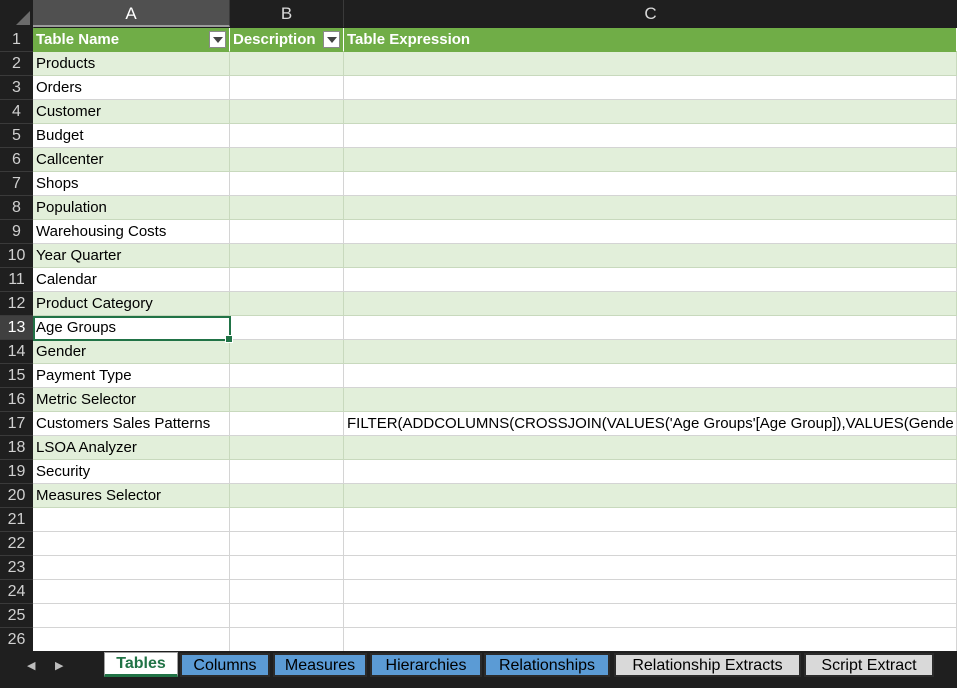  Describe the element at coordinates (131, 352) in the screenshot. I see `table-name-cell: Gender` at that location.